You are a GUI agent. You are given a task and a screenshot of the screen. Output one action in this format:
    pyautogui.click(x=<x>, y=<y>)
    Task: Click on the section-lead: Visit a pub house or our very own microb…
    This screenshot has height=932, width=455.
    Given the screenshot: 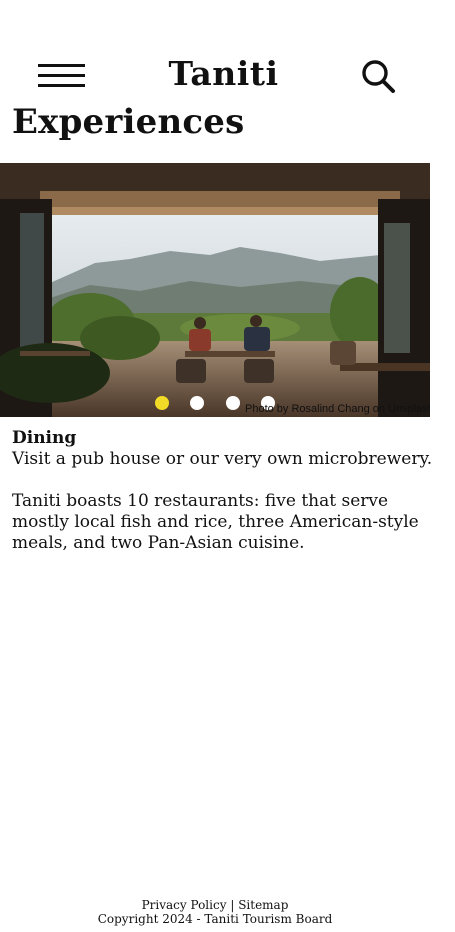 What is the action you would take?
    pyautogui.click(x=222, y=459)
    